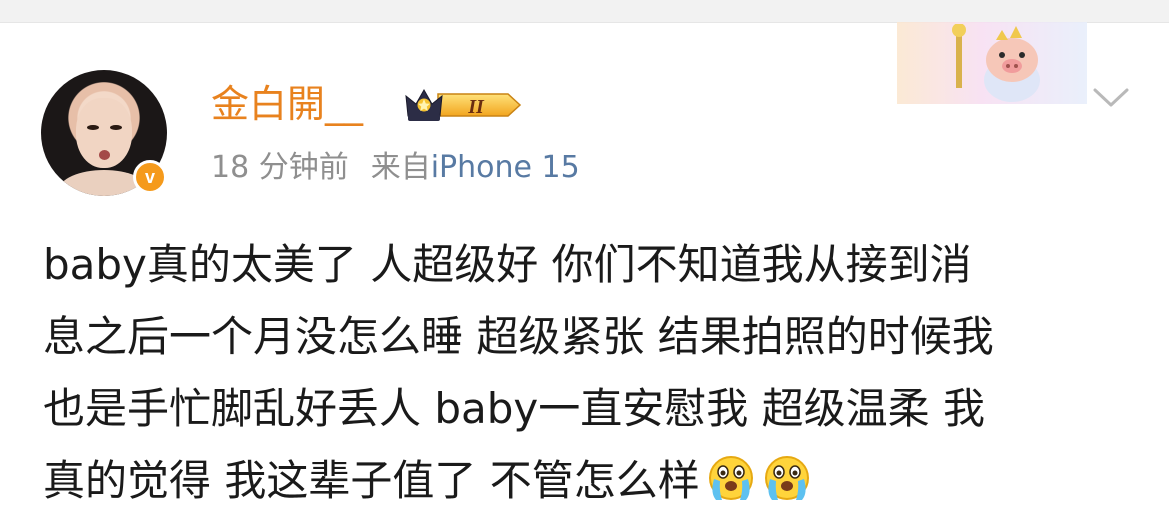  What do you see at coordinates (505, 167) in the screenshot?
I see `source-device-link: iPhone 15` at bounding box center [505, 167].